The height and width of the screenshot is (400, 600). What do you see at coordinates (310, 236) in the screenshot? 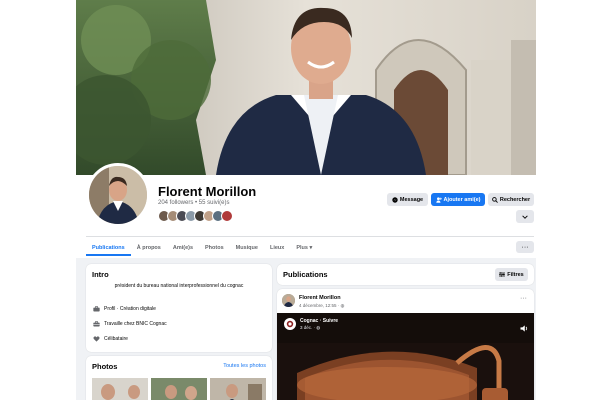
I see `header-divider` at bounding box center [310, 236].